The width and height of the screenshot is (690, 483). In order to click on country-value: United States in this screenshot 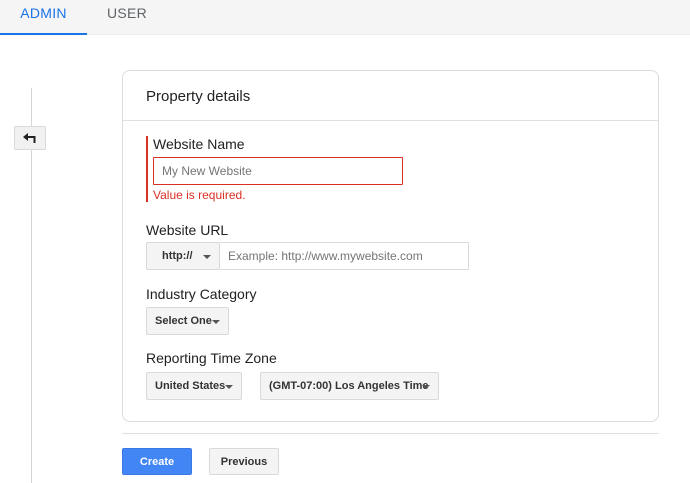, I will do `click(190, 386)`.